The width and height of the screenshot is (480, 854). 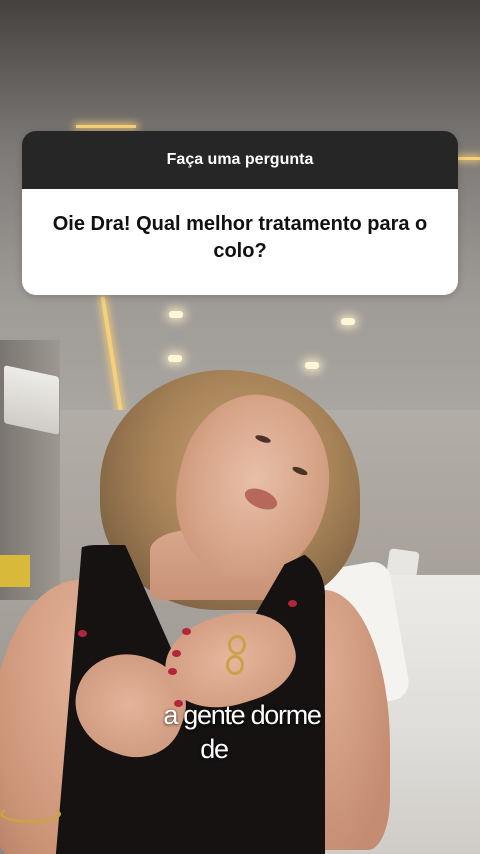 I want to click on question-sticker-header: Faça uma pergunta, so click(x=240, y=160).